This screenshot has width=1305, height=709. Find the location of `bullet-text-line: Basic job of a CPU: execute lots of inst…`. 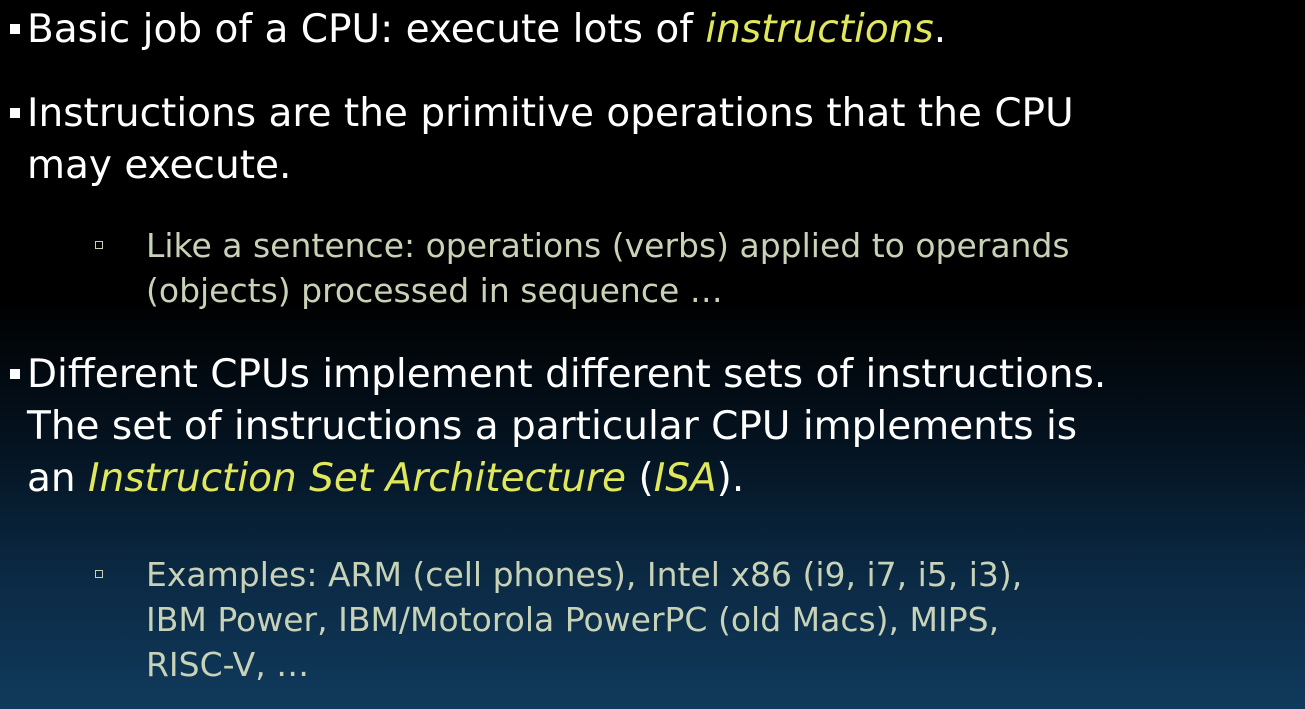

bullet-text-line: Basic job of a CPU: execute lots of inst… is located at coordinates (473, 30).